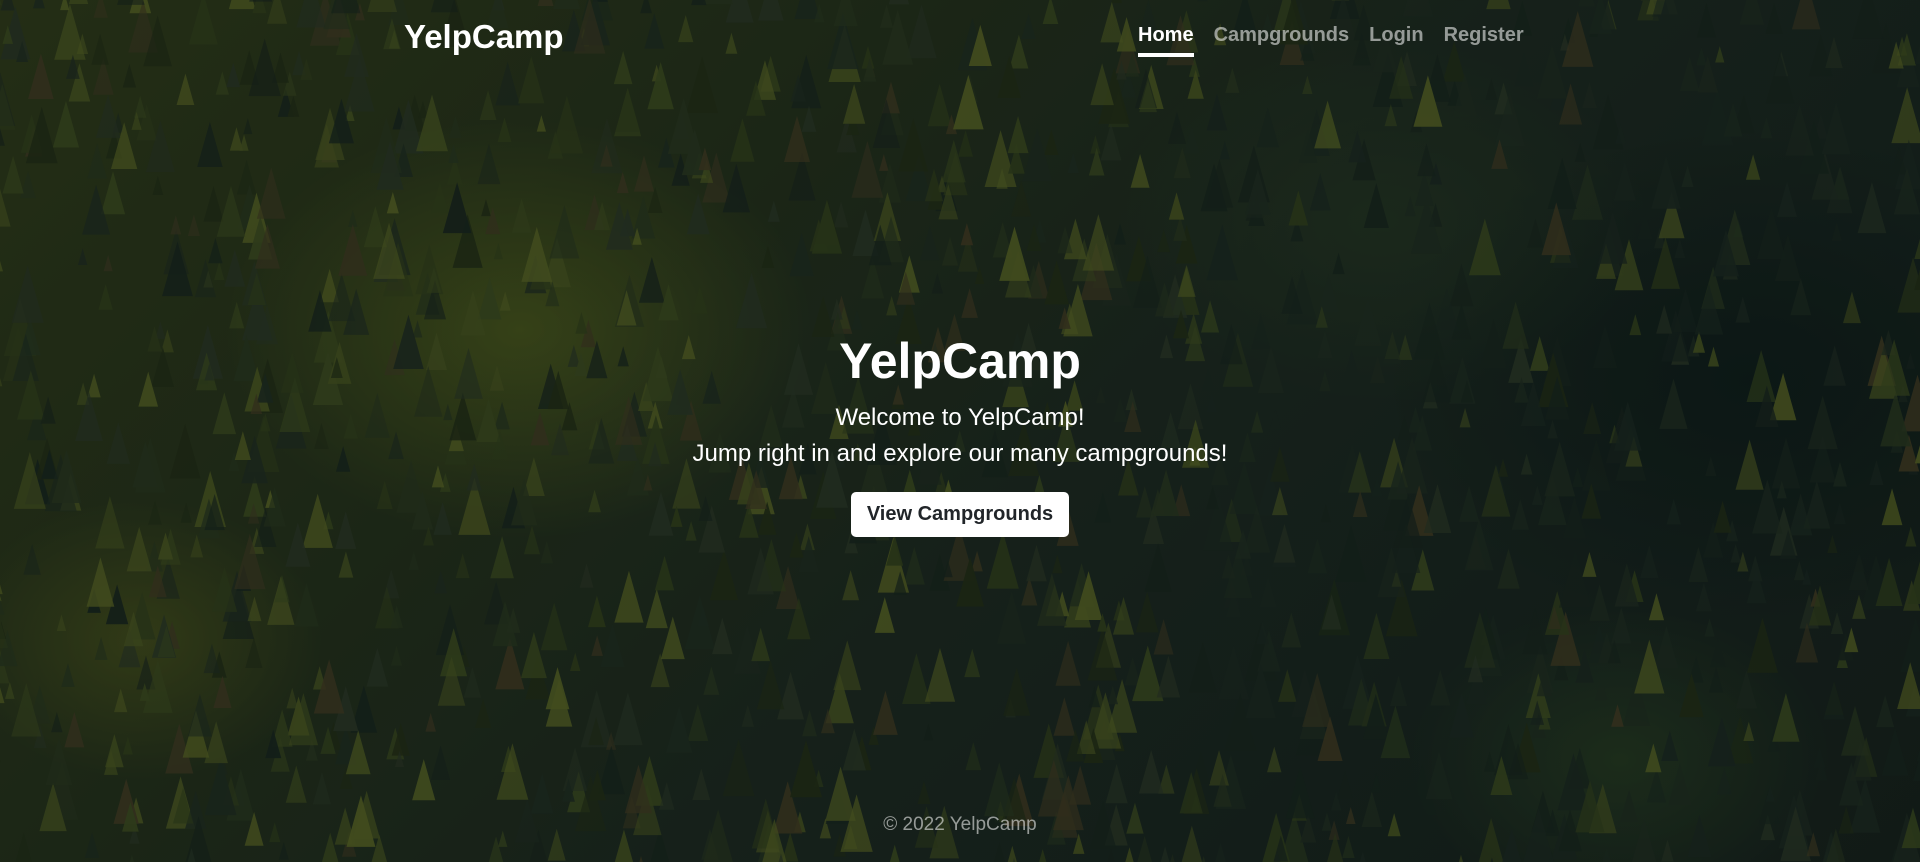 This screenshot has width=1920, height=862. I want to click on footer-copyright: © 2022 YelpCamp, so click(960, 824).